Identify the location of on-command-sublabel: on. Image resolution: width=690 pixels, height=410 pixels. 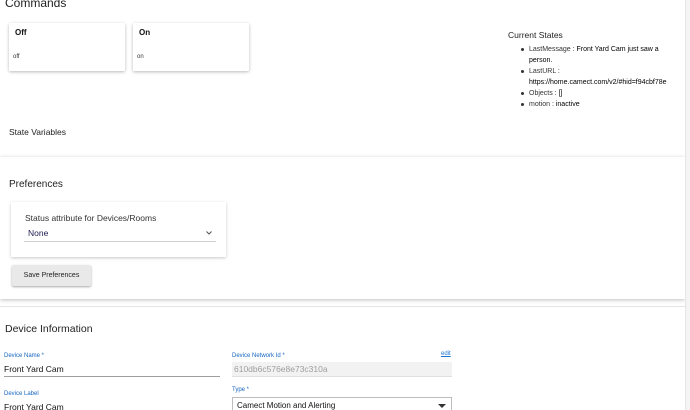
(140, 57).